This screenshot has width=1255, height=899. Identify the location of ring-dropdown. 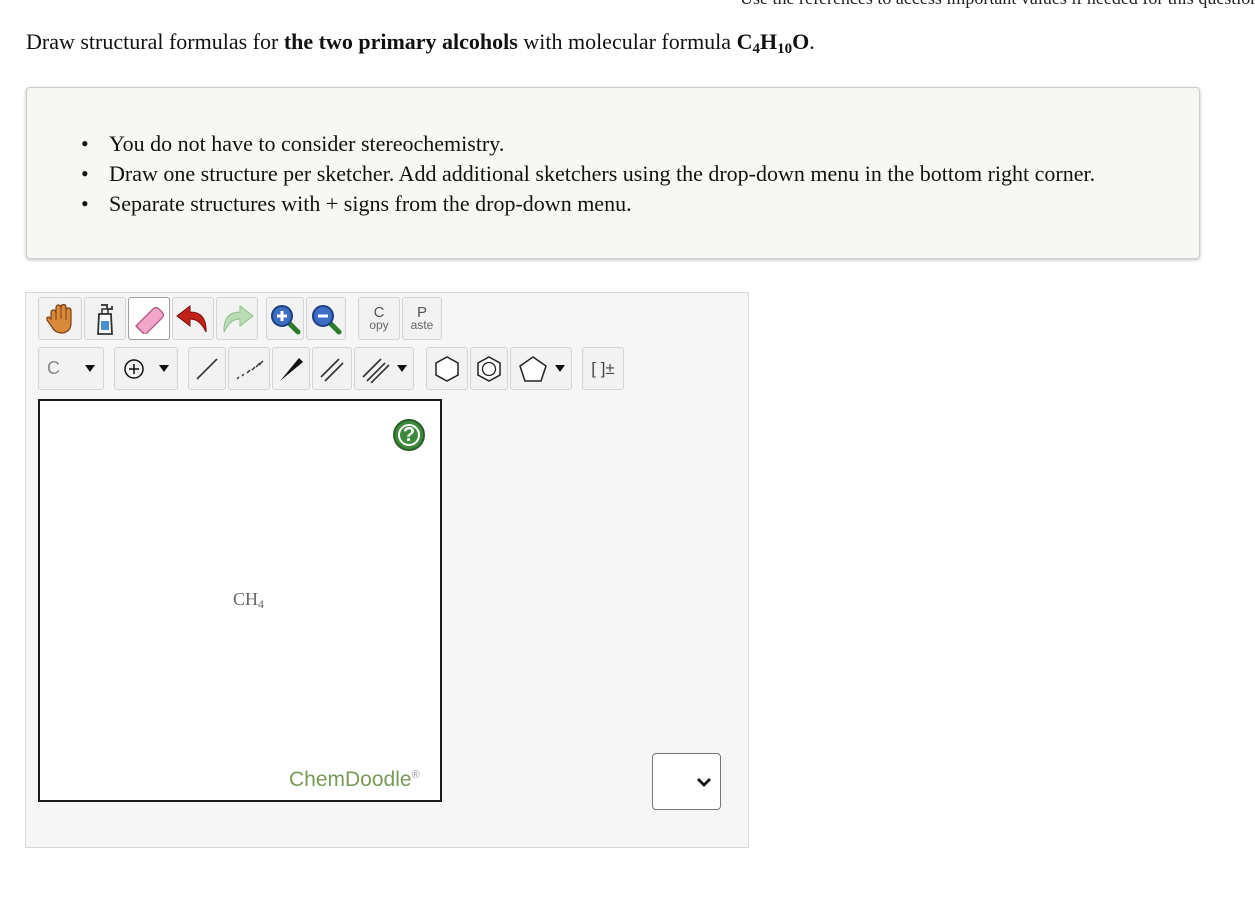
(541, 368).